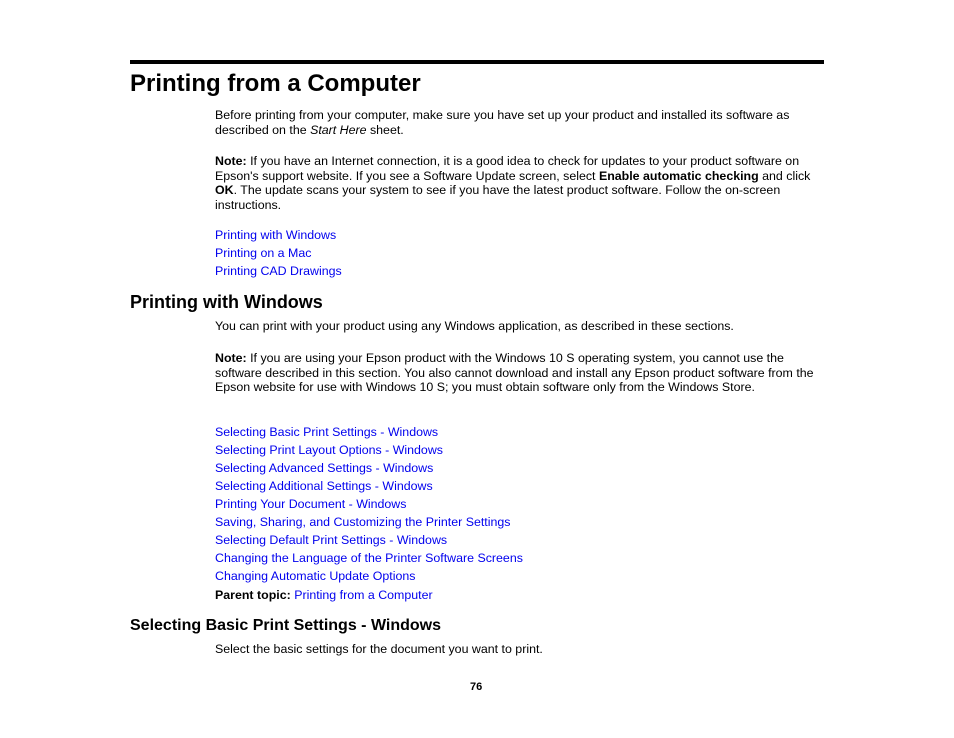 The image size is (954, 738). Describe the element at coordinates (369, 576) in the screenshot. I see `link-automatic-update-options: Changing Automatic Update Options` at that location.